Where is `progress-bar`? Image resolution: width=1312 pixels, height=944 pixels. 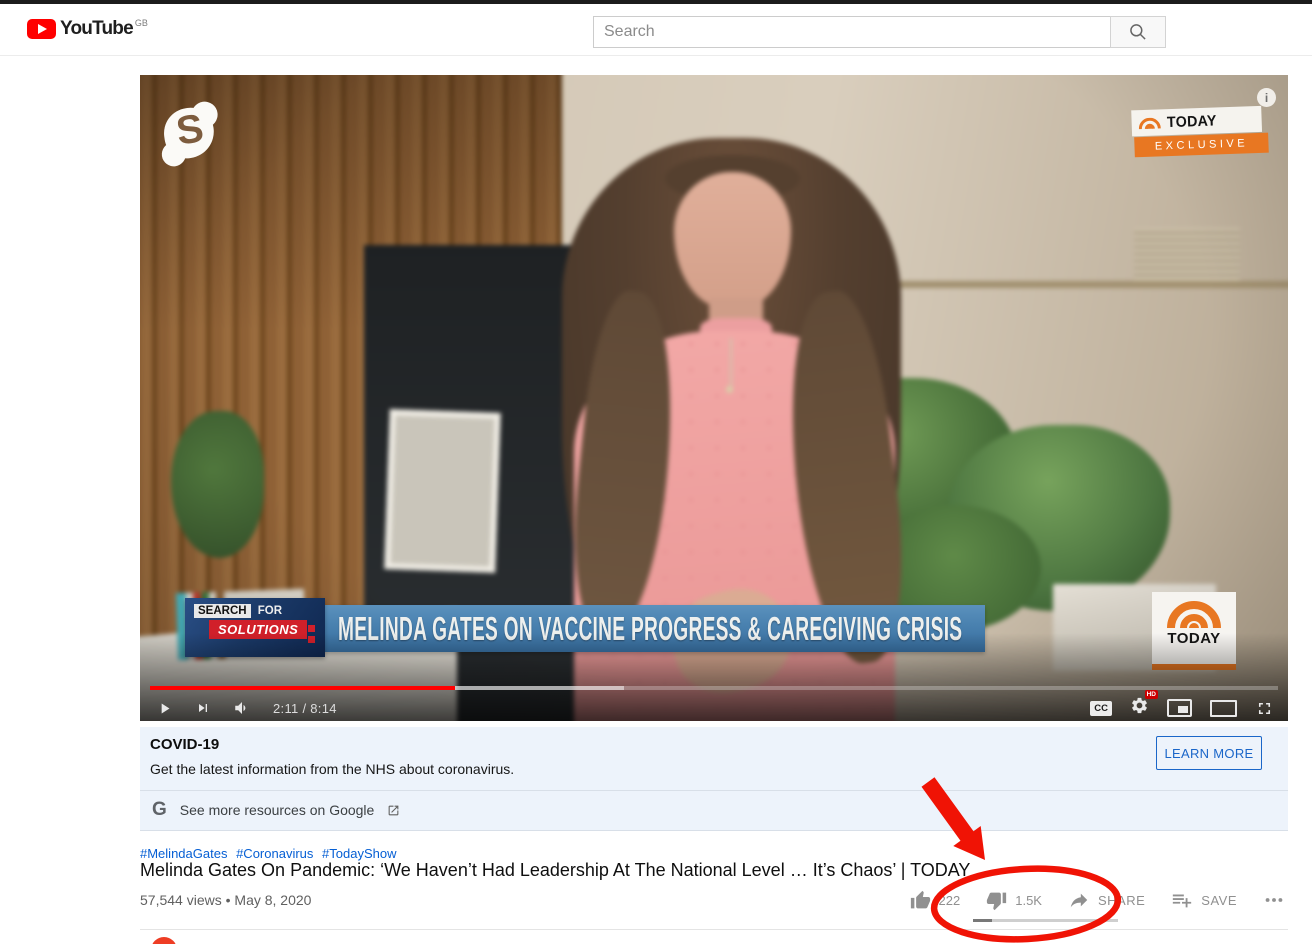
progress-bar is located at coordinates (714, 688).